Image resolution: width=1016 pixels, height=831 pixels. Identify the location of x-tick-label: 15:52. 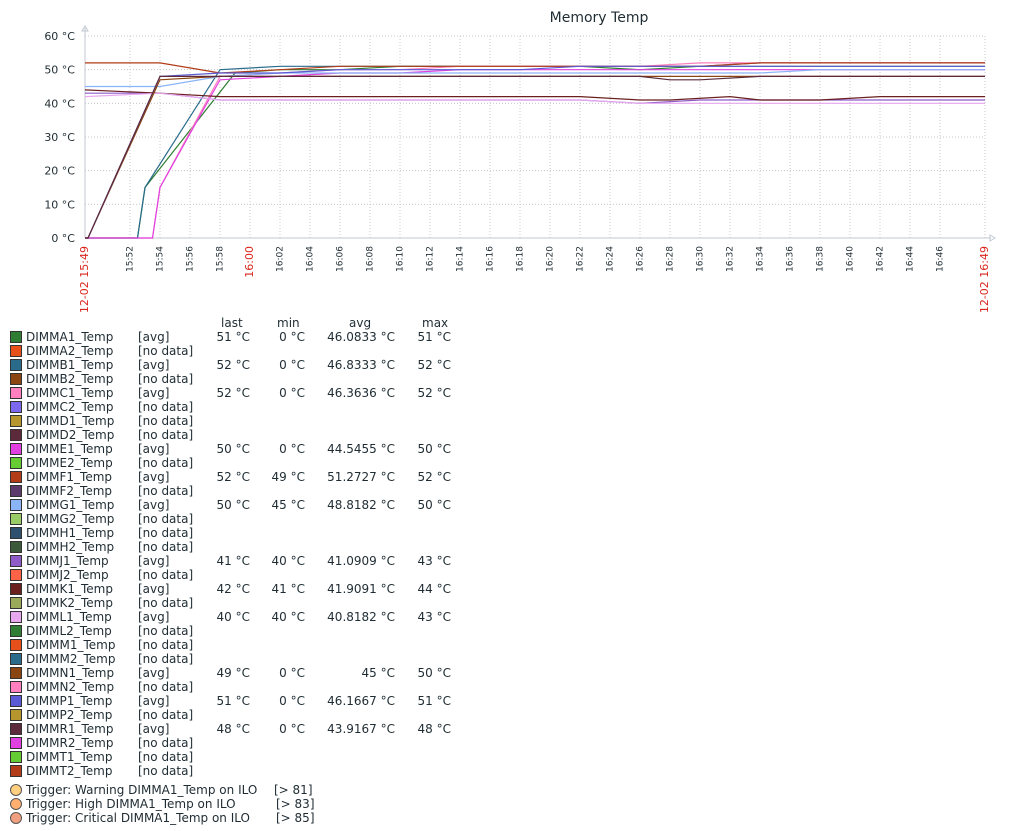
(131, 259).